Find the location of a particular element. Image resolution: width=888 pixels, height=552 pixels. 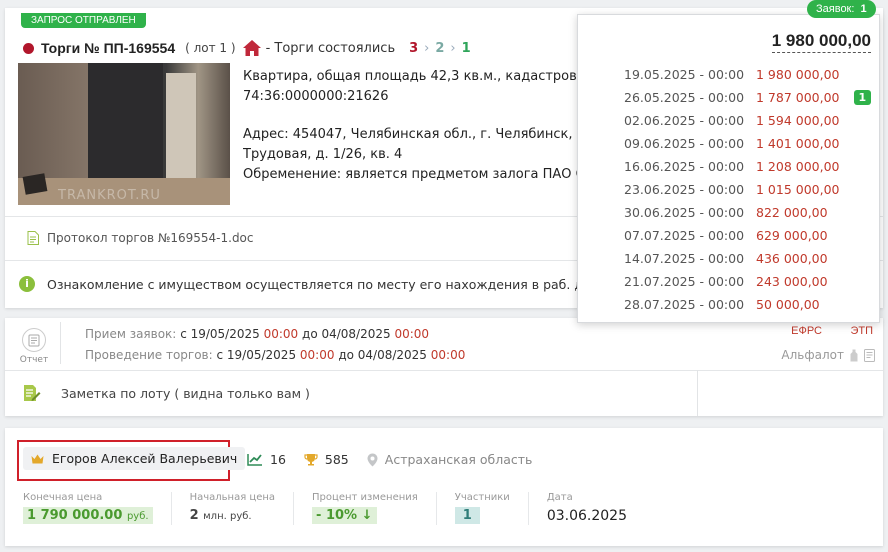

report-button: Отчет is located at coordinates (34, 346).